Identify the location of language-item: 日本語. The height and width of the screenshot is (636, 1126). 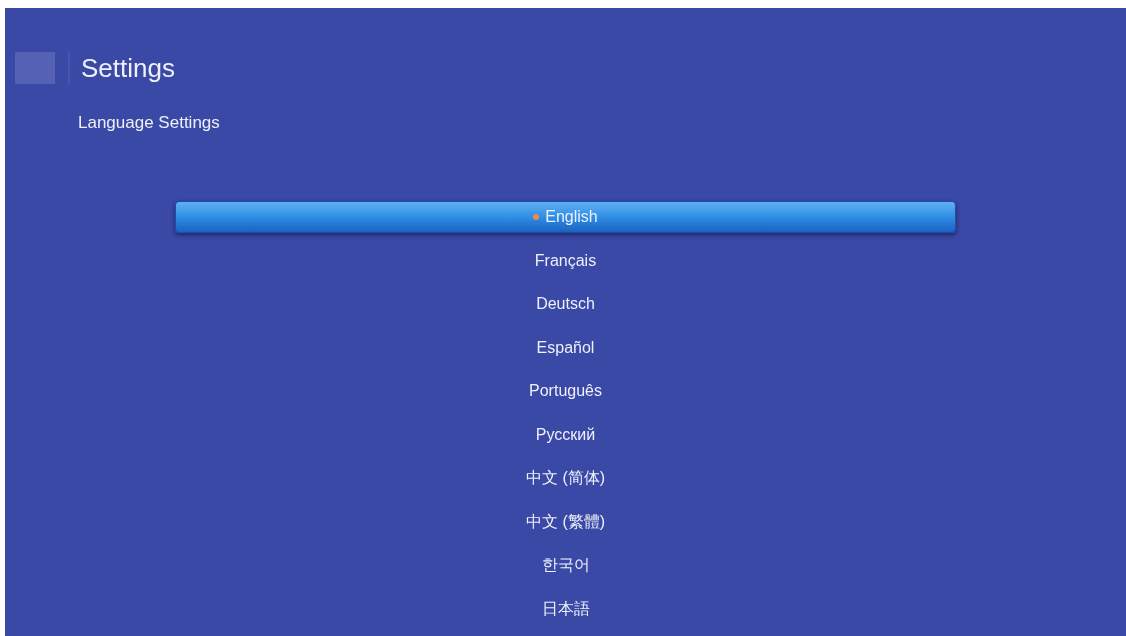
(565, 608).